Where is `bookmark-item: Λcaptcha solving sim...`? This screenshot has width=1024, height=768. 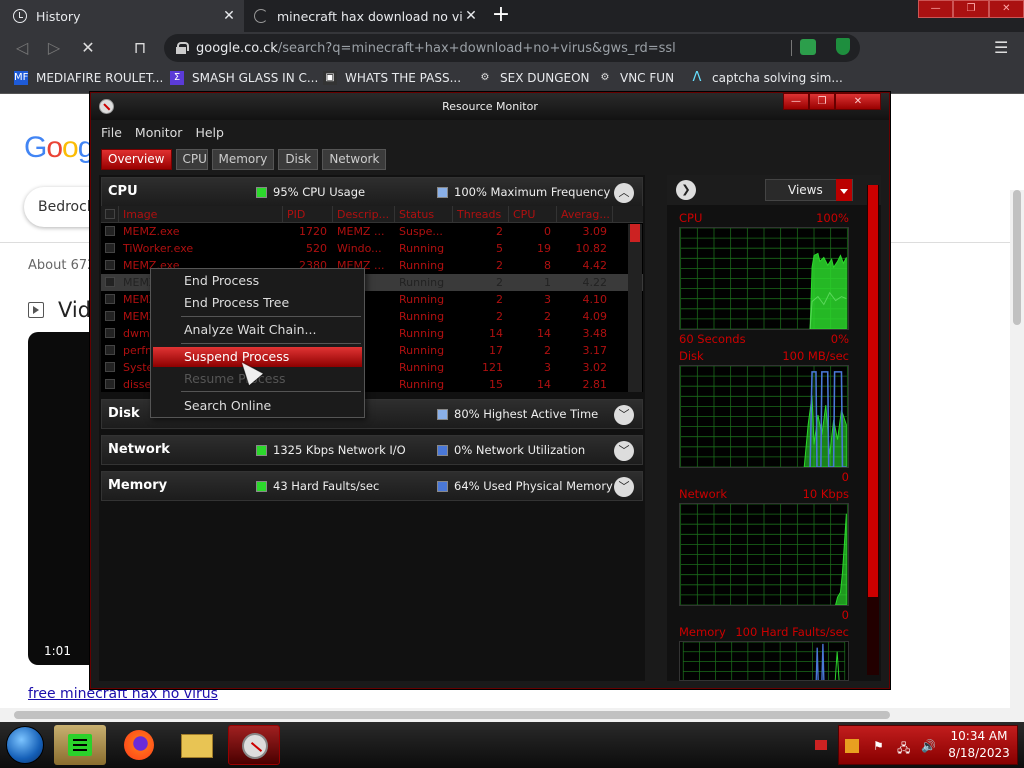
bookmark-item: Λcaptcha solving sim... is located at coordinates (766, 78).